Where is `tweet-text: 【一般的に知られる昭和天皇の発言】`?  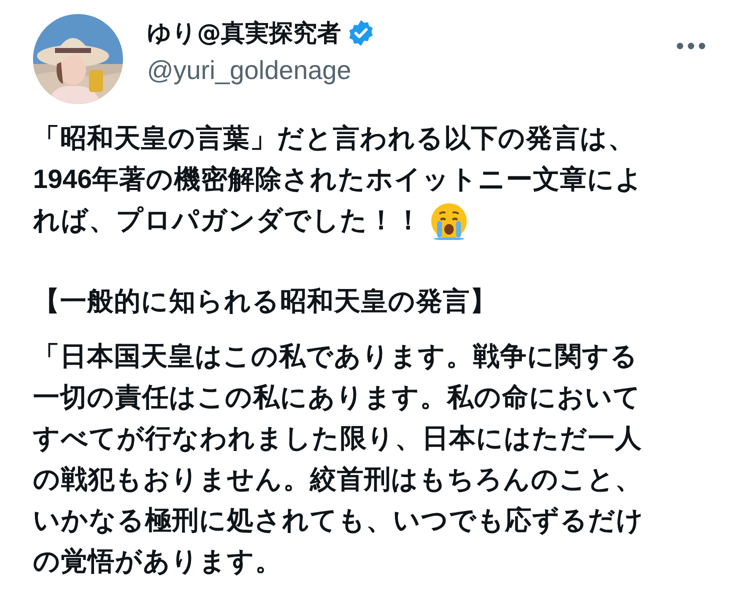
tweet-text: 【一般的に知られる昭和天皇の発言】 is located at coordinates (265, 301).